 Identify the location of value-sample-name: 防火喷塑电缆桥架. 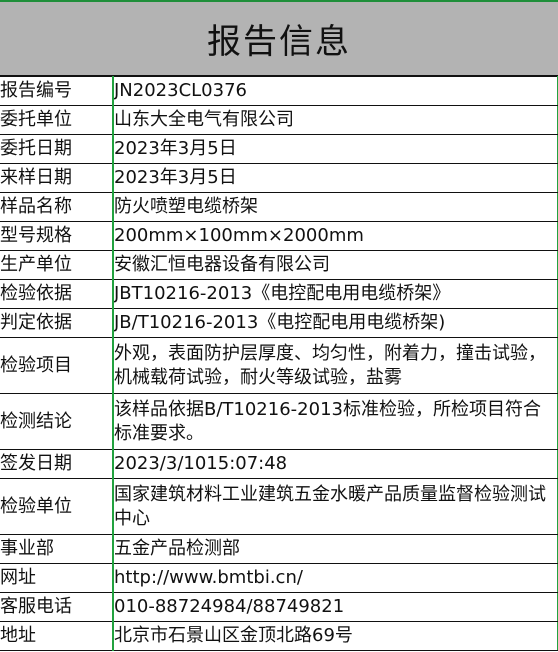
(335, 207).